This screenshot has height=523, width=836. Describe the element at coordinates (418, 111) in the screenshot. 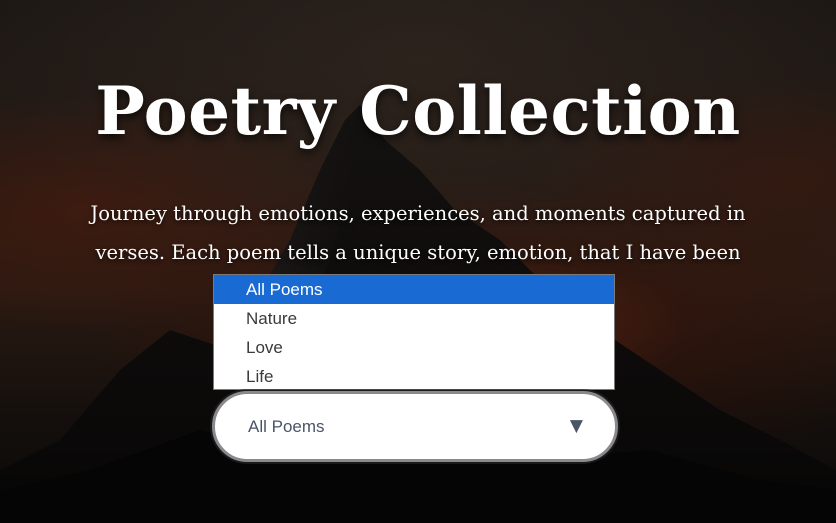

I see `page-title: Poetry Collection` at that location.